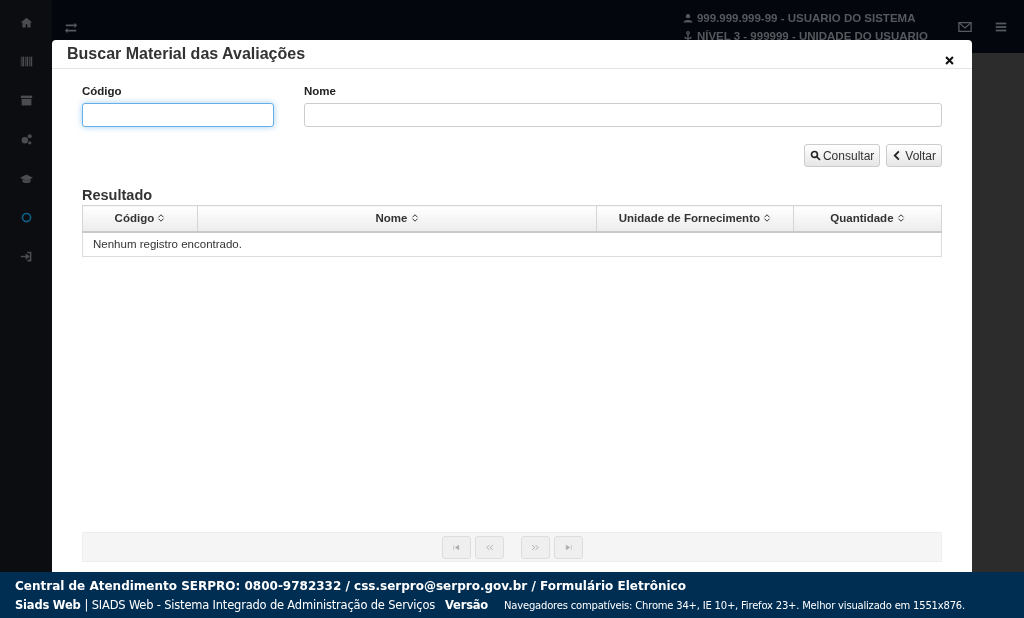  I want to click on section-title: Resultado, so click(118, 195).